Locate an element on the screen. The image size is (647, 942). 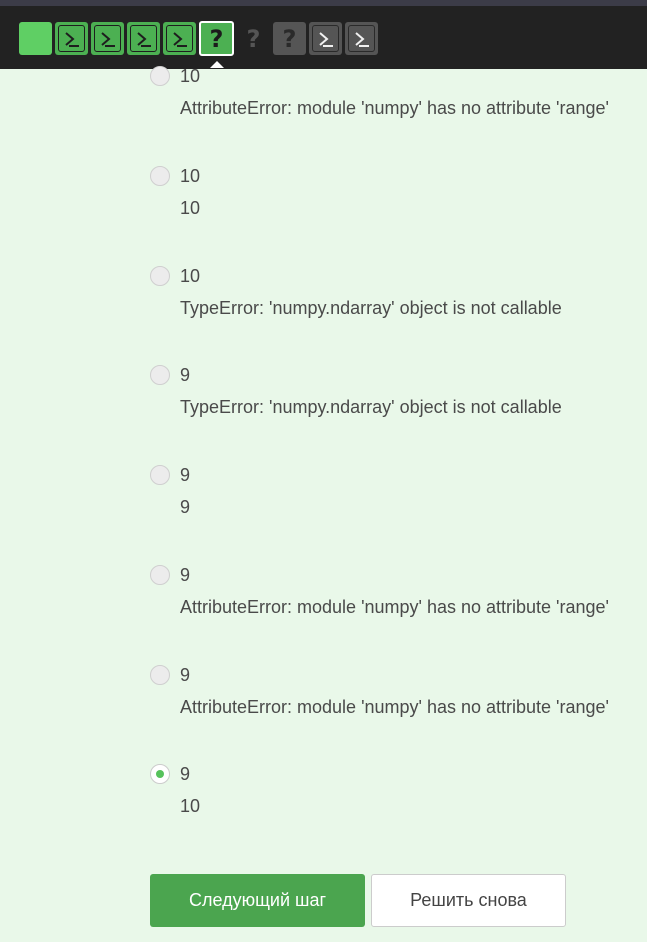
step-5-code is located at coordinates (179, 38).